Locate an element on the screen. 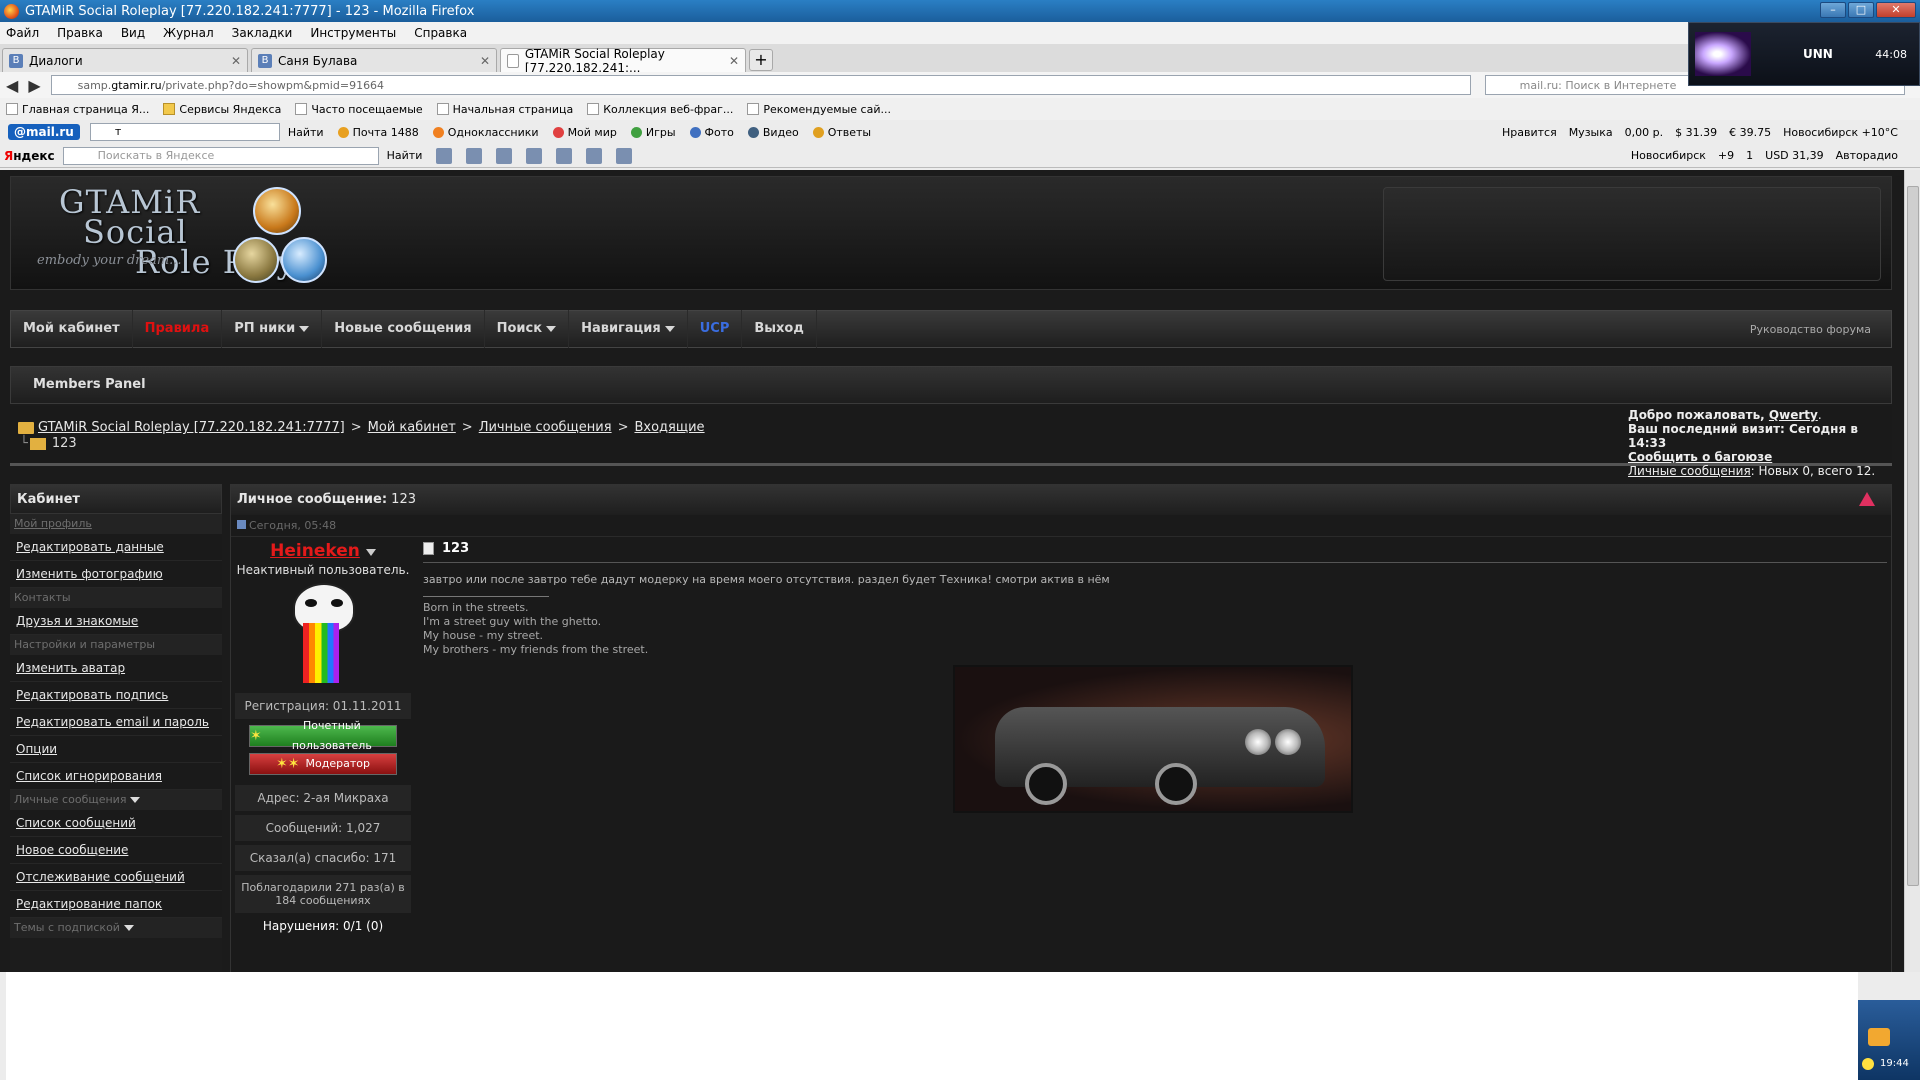  nav-navigation: Навигация is located at coordinates (628, 329).